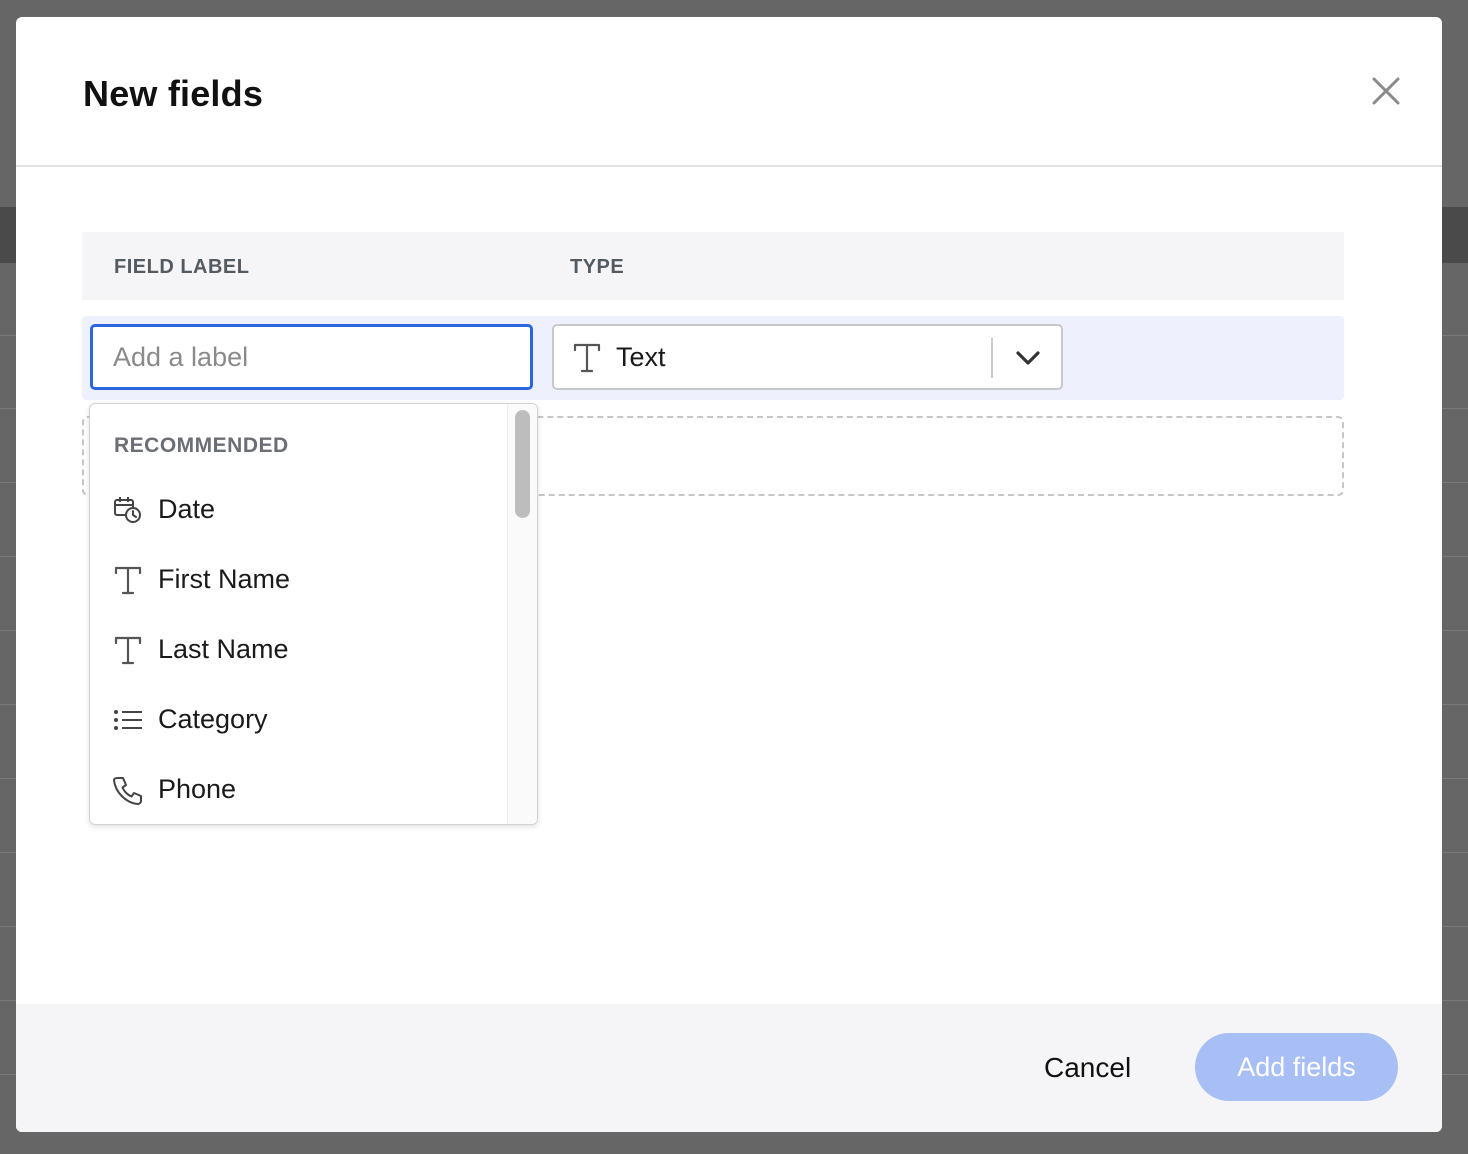  I want to click on dropdown-item-label: Date, so click(187, 509).